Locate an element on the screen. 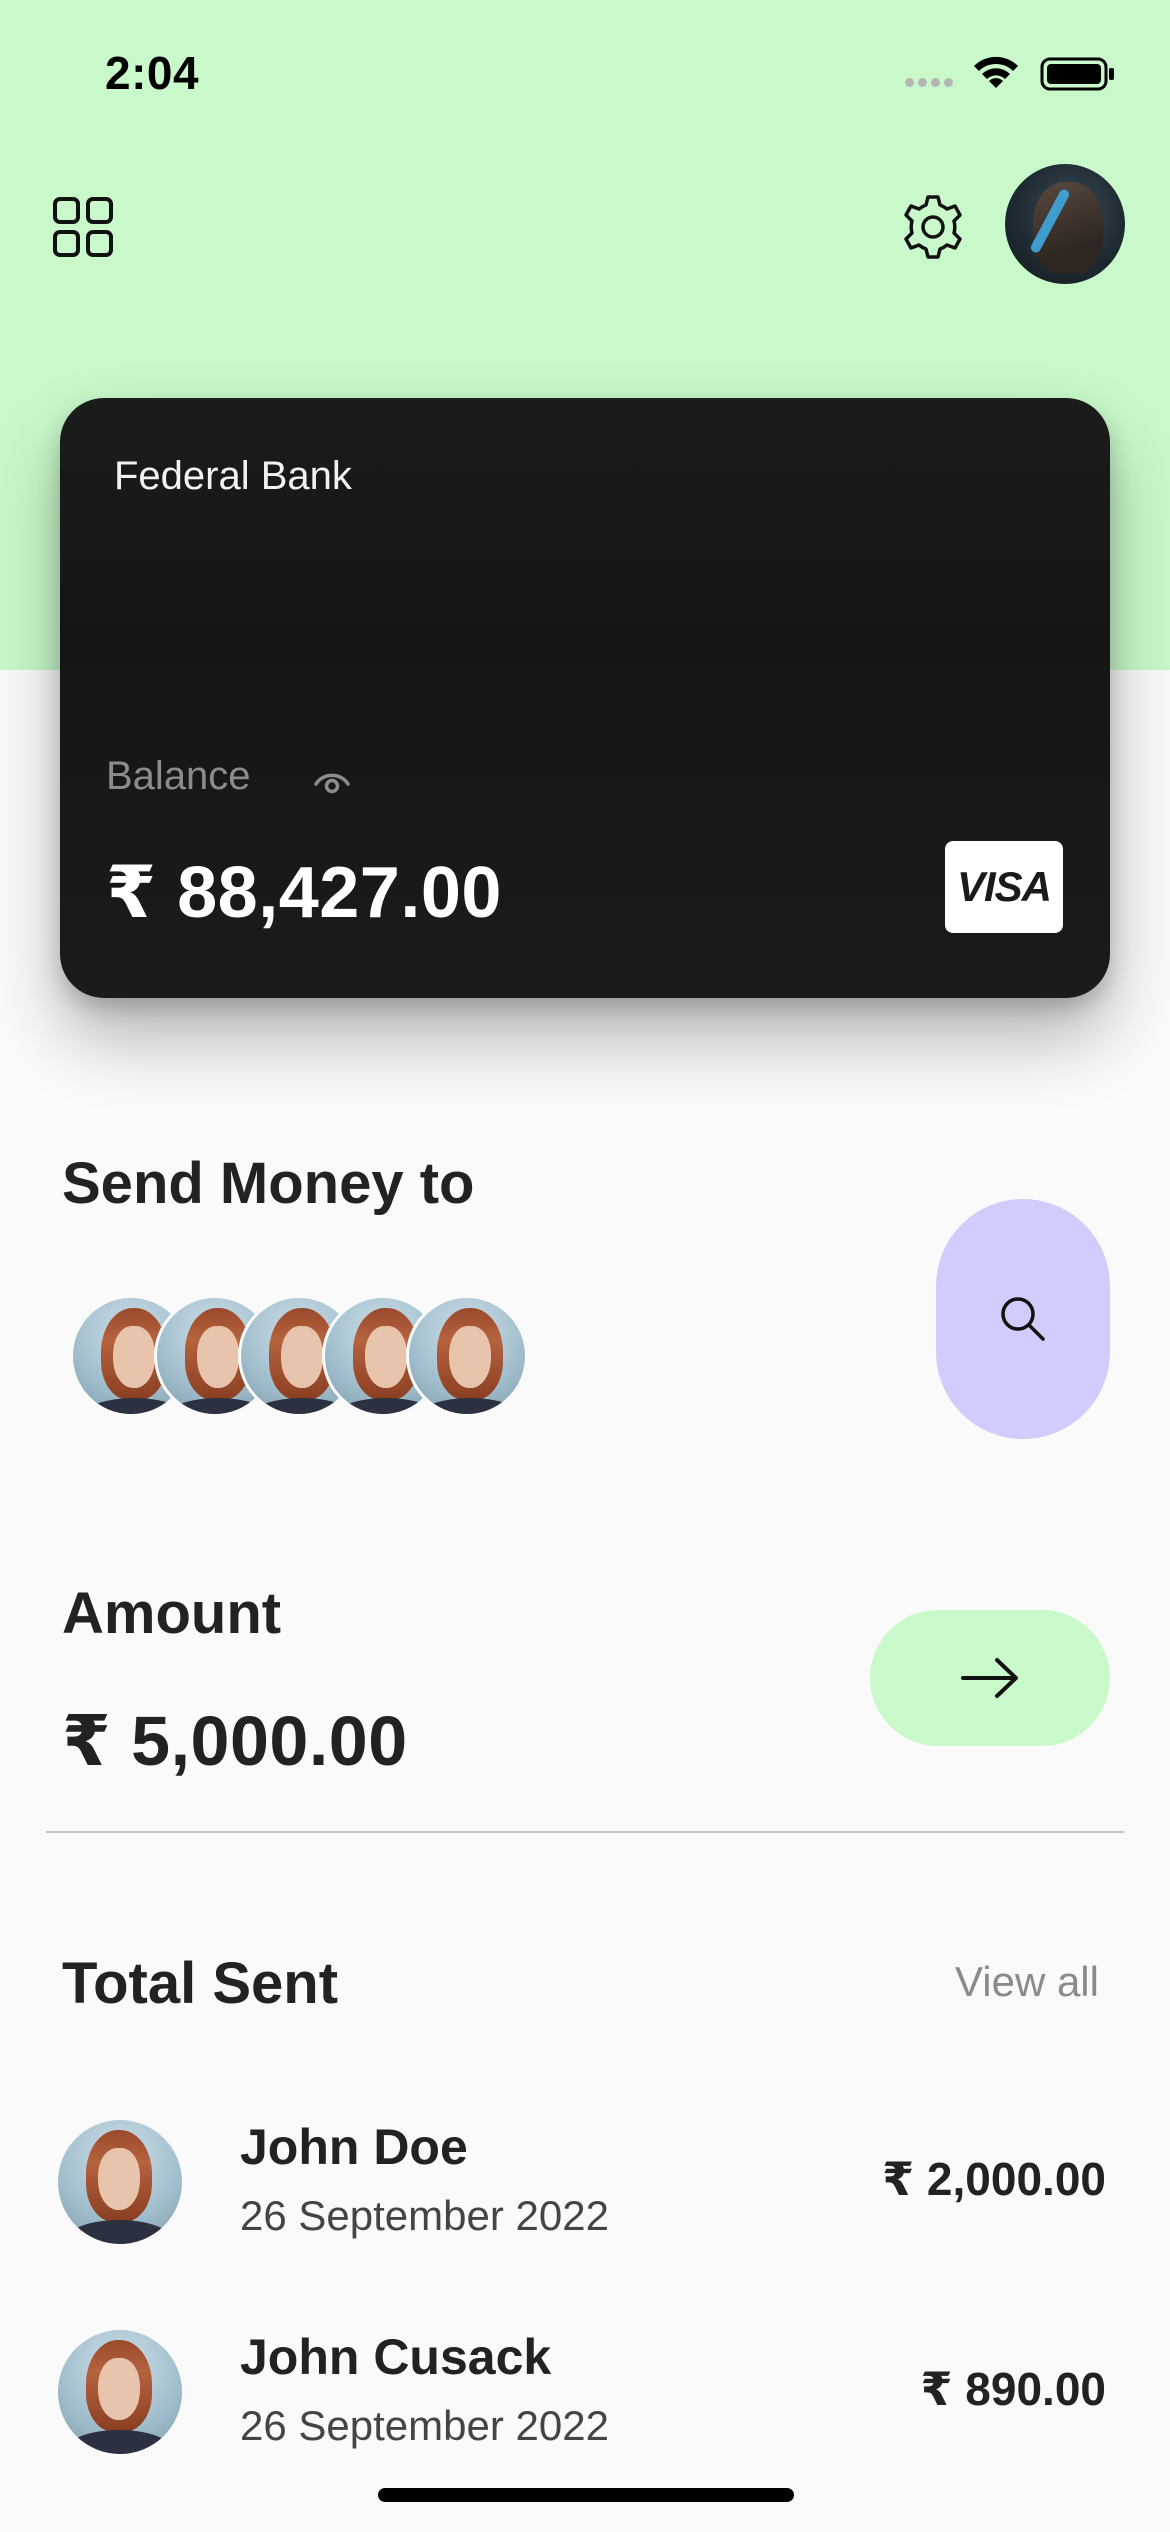 The image size is (1170, 2532). visa-logo: VISA is located at coordinates (1004, 887).